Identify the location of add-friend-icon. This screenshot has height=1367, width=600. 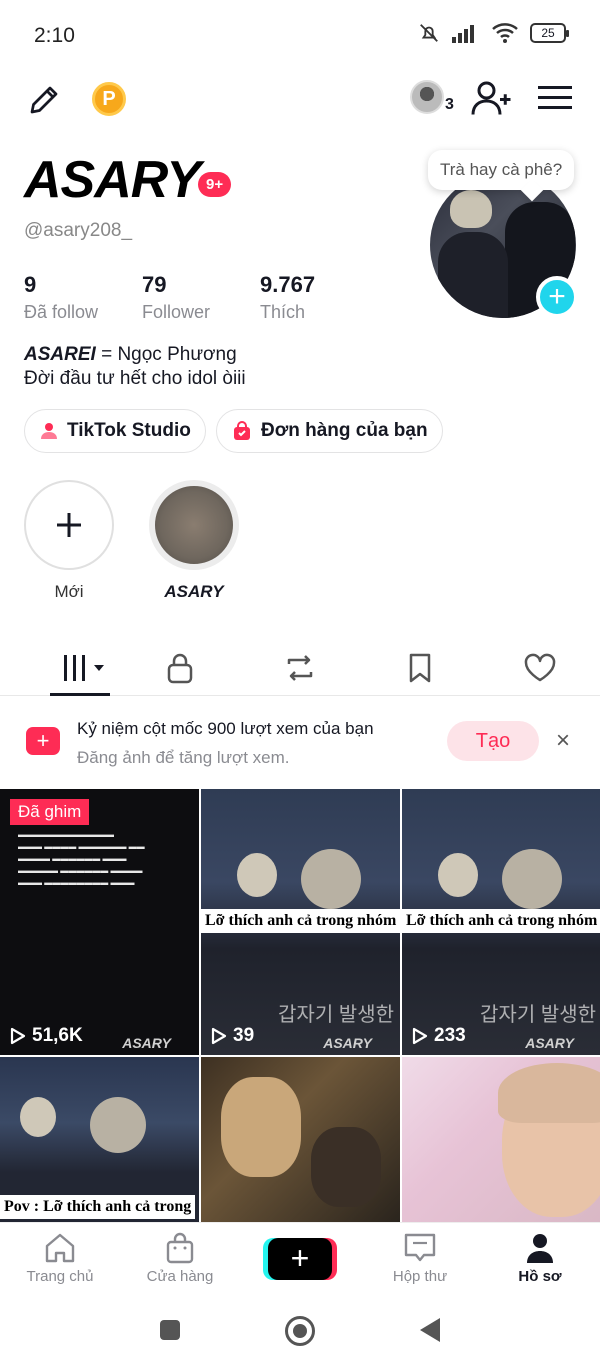
(491, 98).